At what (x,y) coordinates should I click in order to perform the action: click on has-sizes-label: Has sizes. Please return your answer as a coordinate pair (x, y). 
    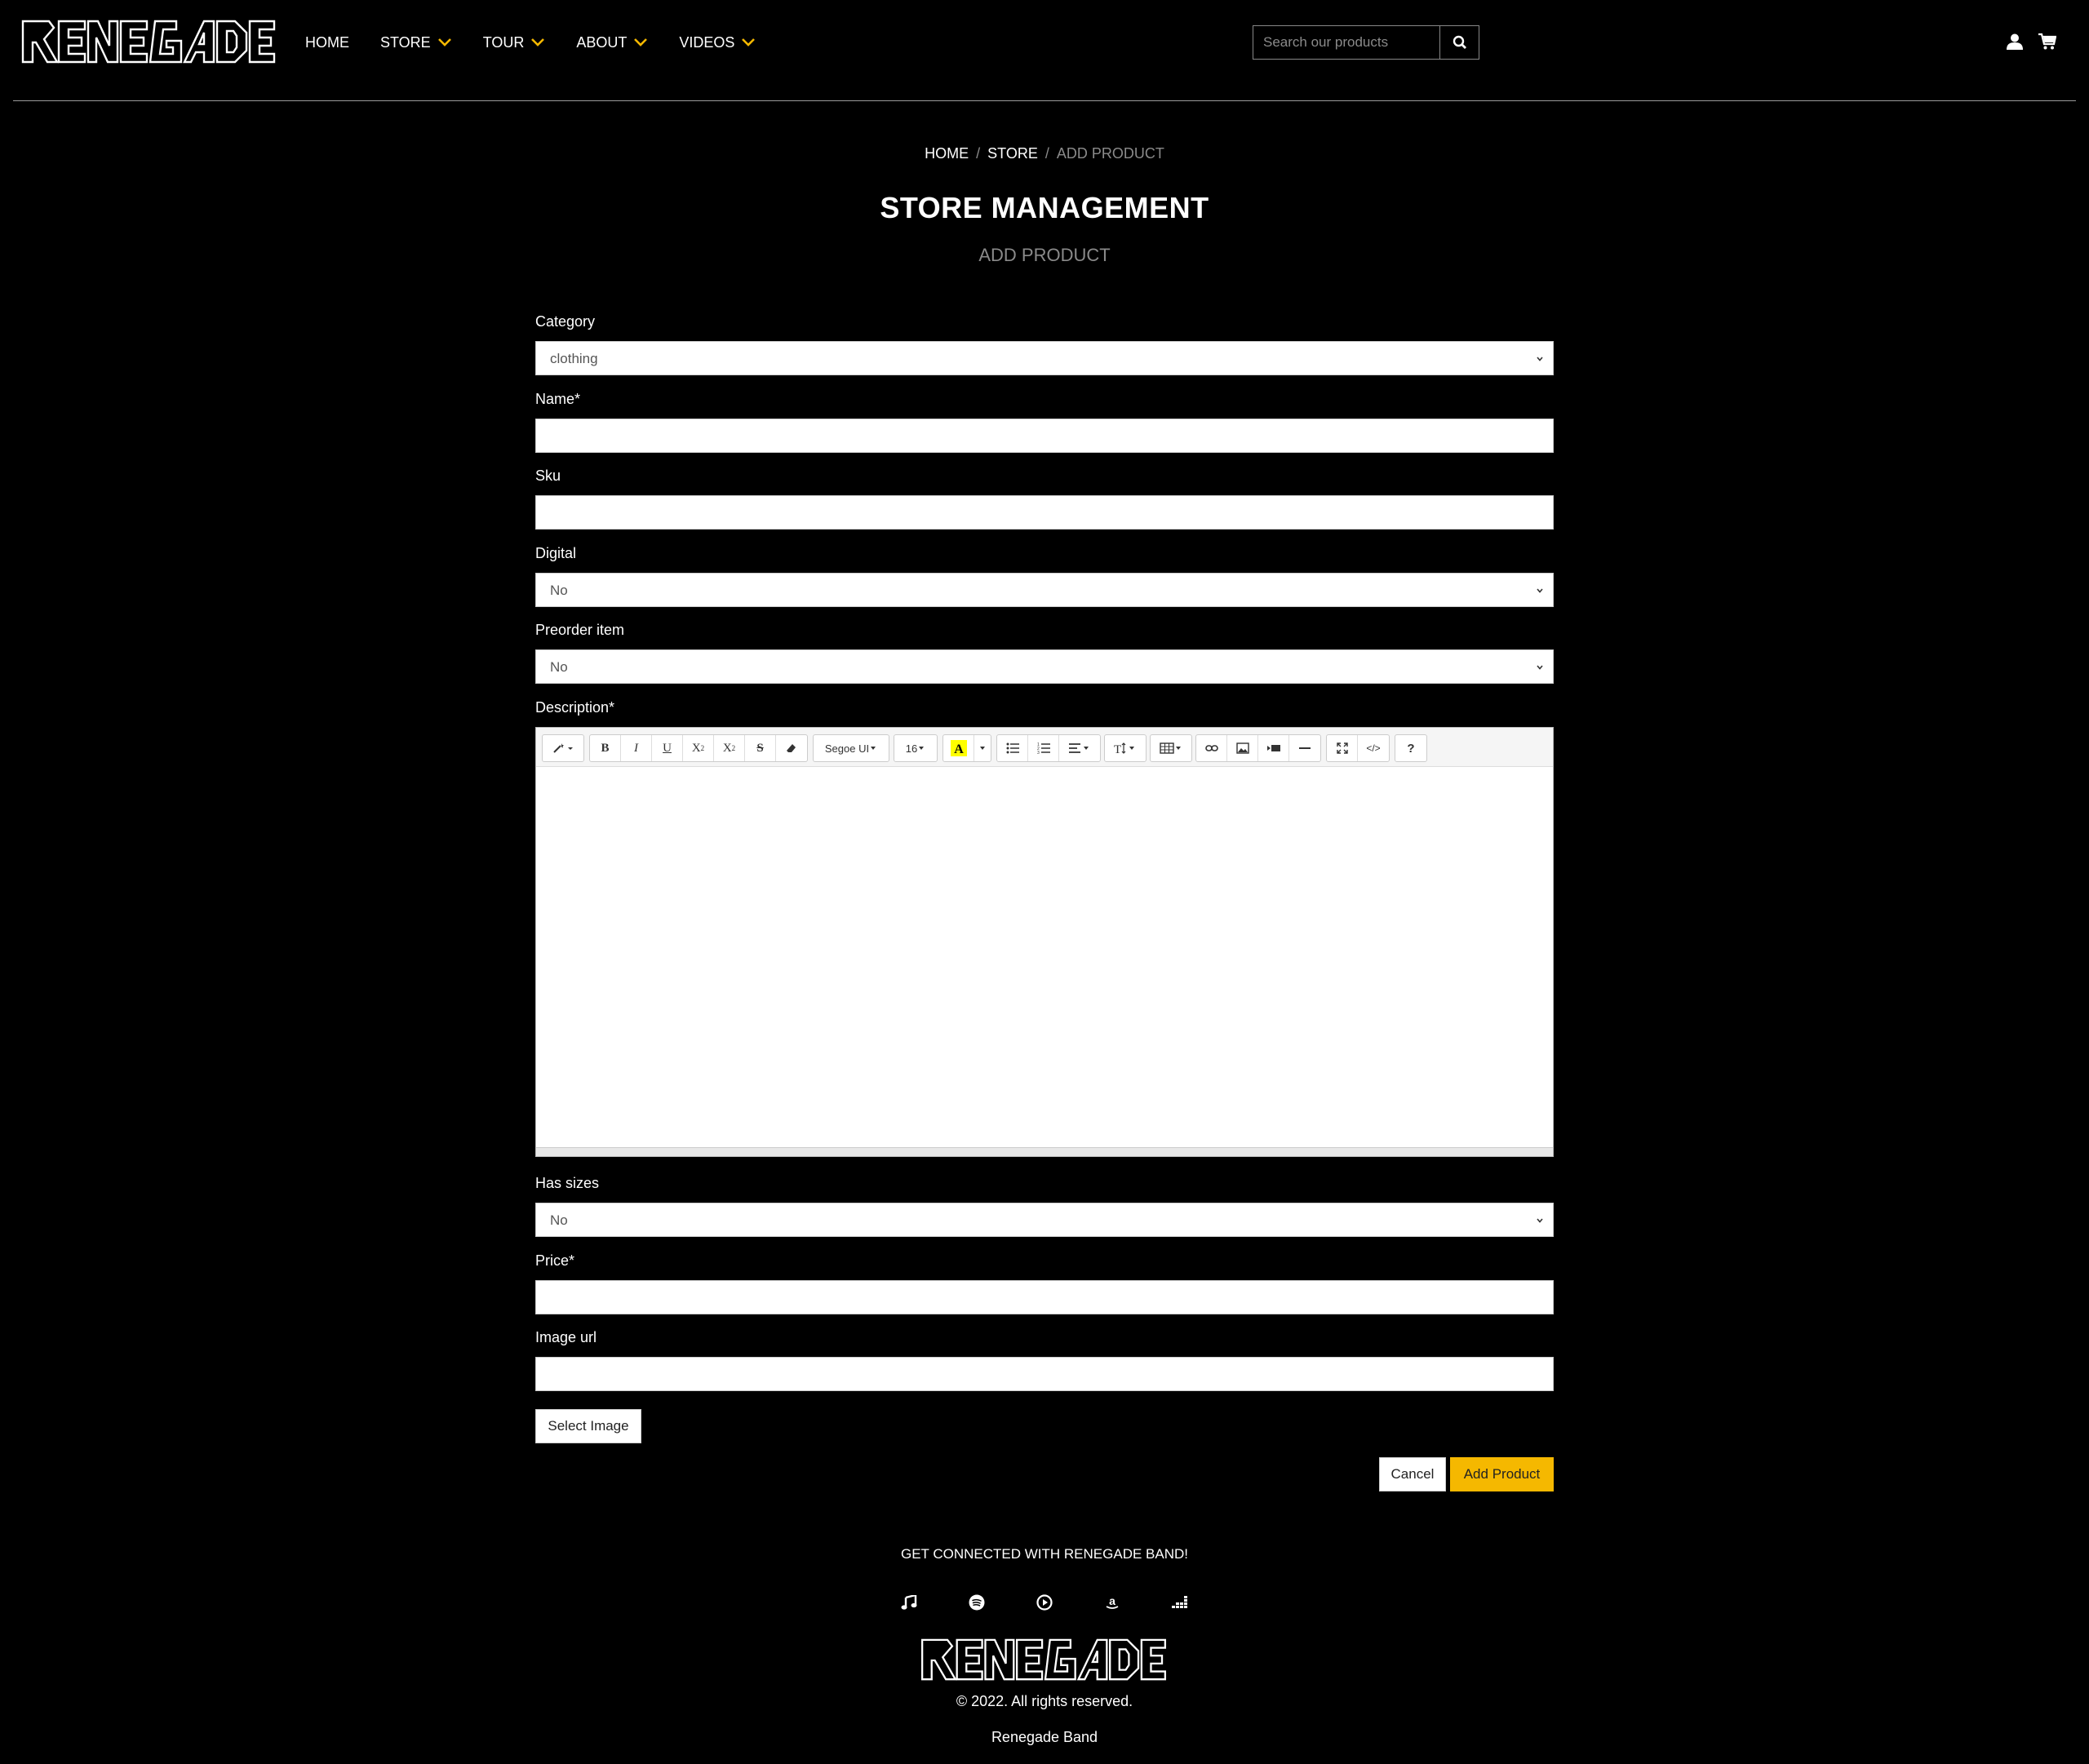
    Looking at the image, I should click on (567, 1183).